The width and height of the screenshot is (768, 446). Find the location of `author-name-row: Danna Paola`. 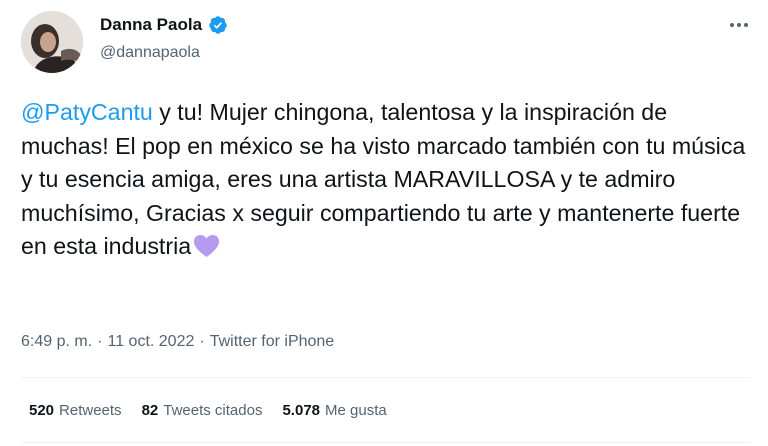

author-name-row: Danna Paola is located at coordinates (164, 25).